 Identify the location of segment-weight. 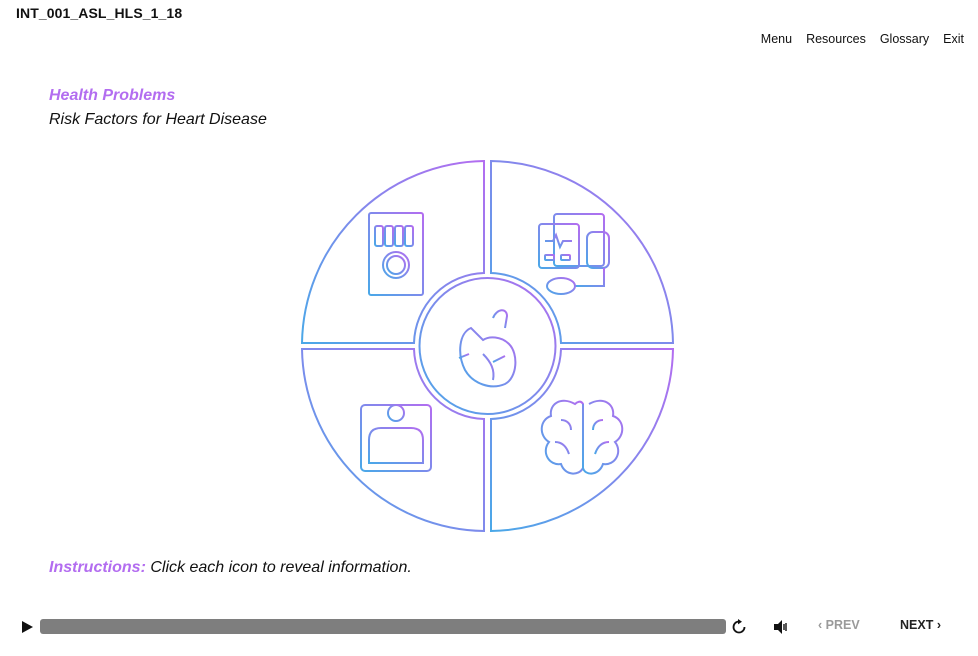
(392, 440).